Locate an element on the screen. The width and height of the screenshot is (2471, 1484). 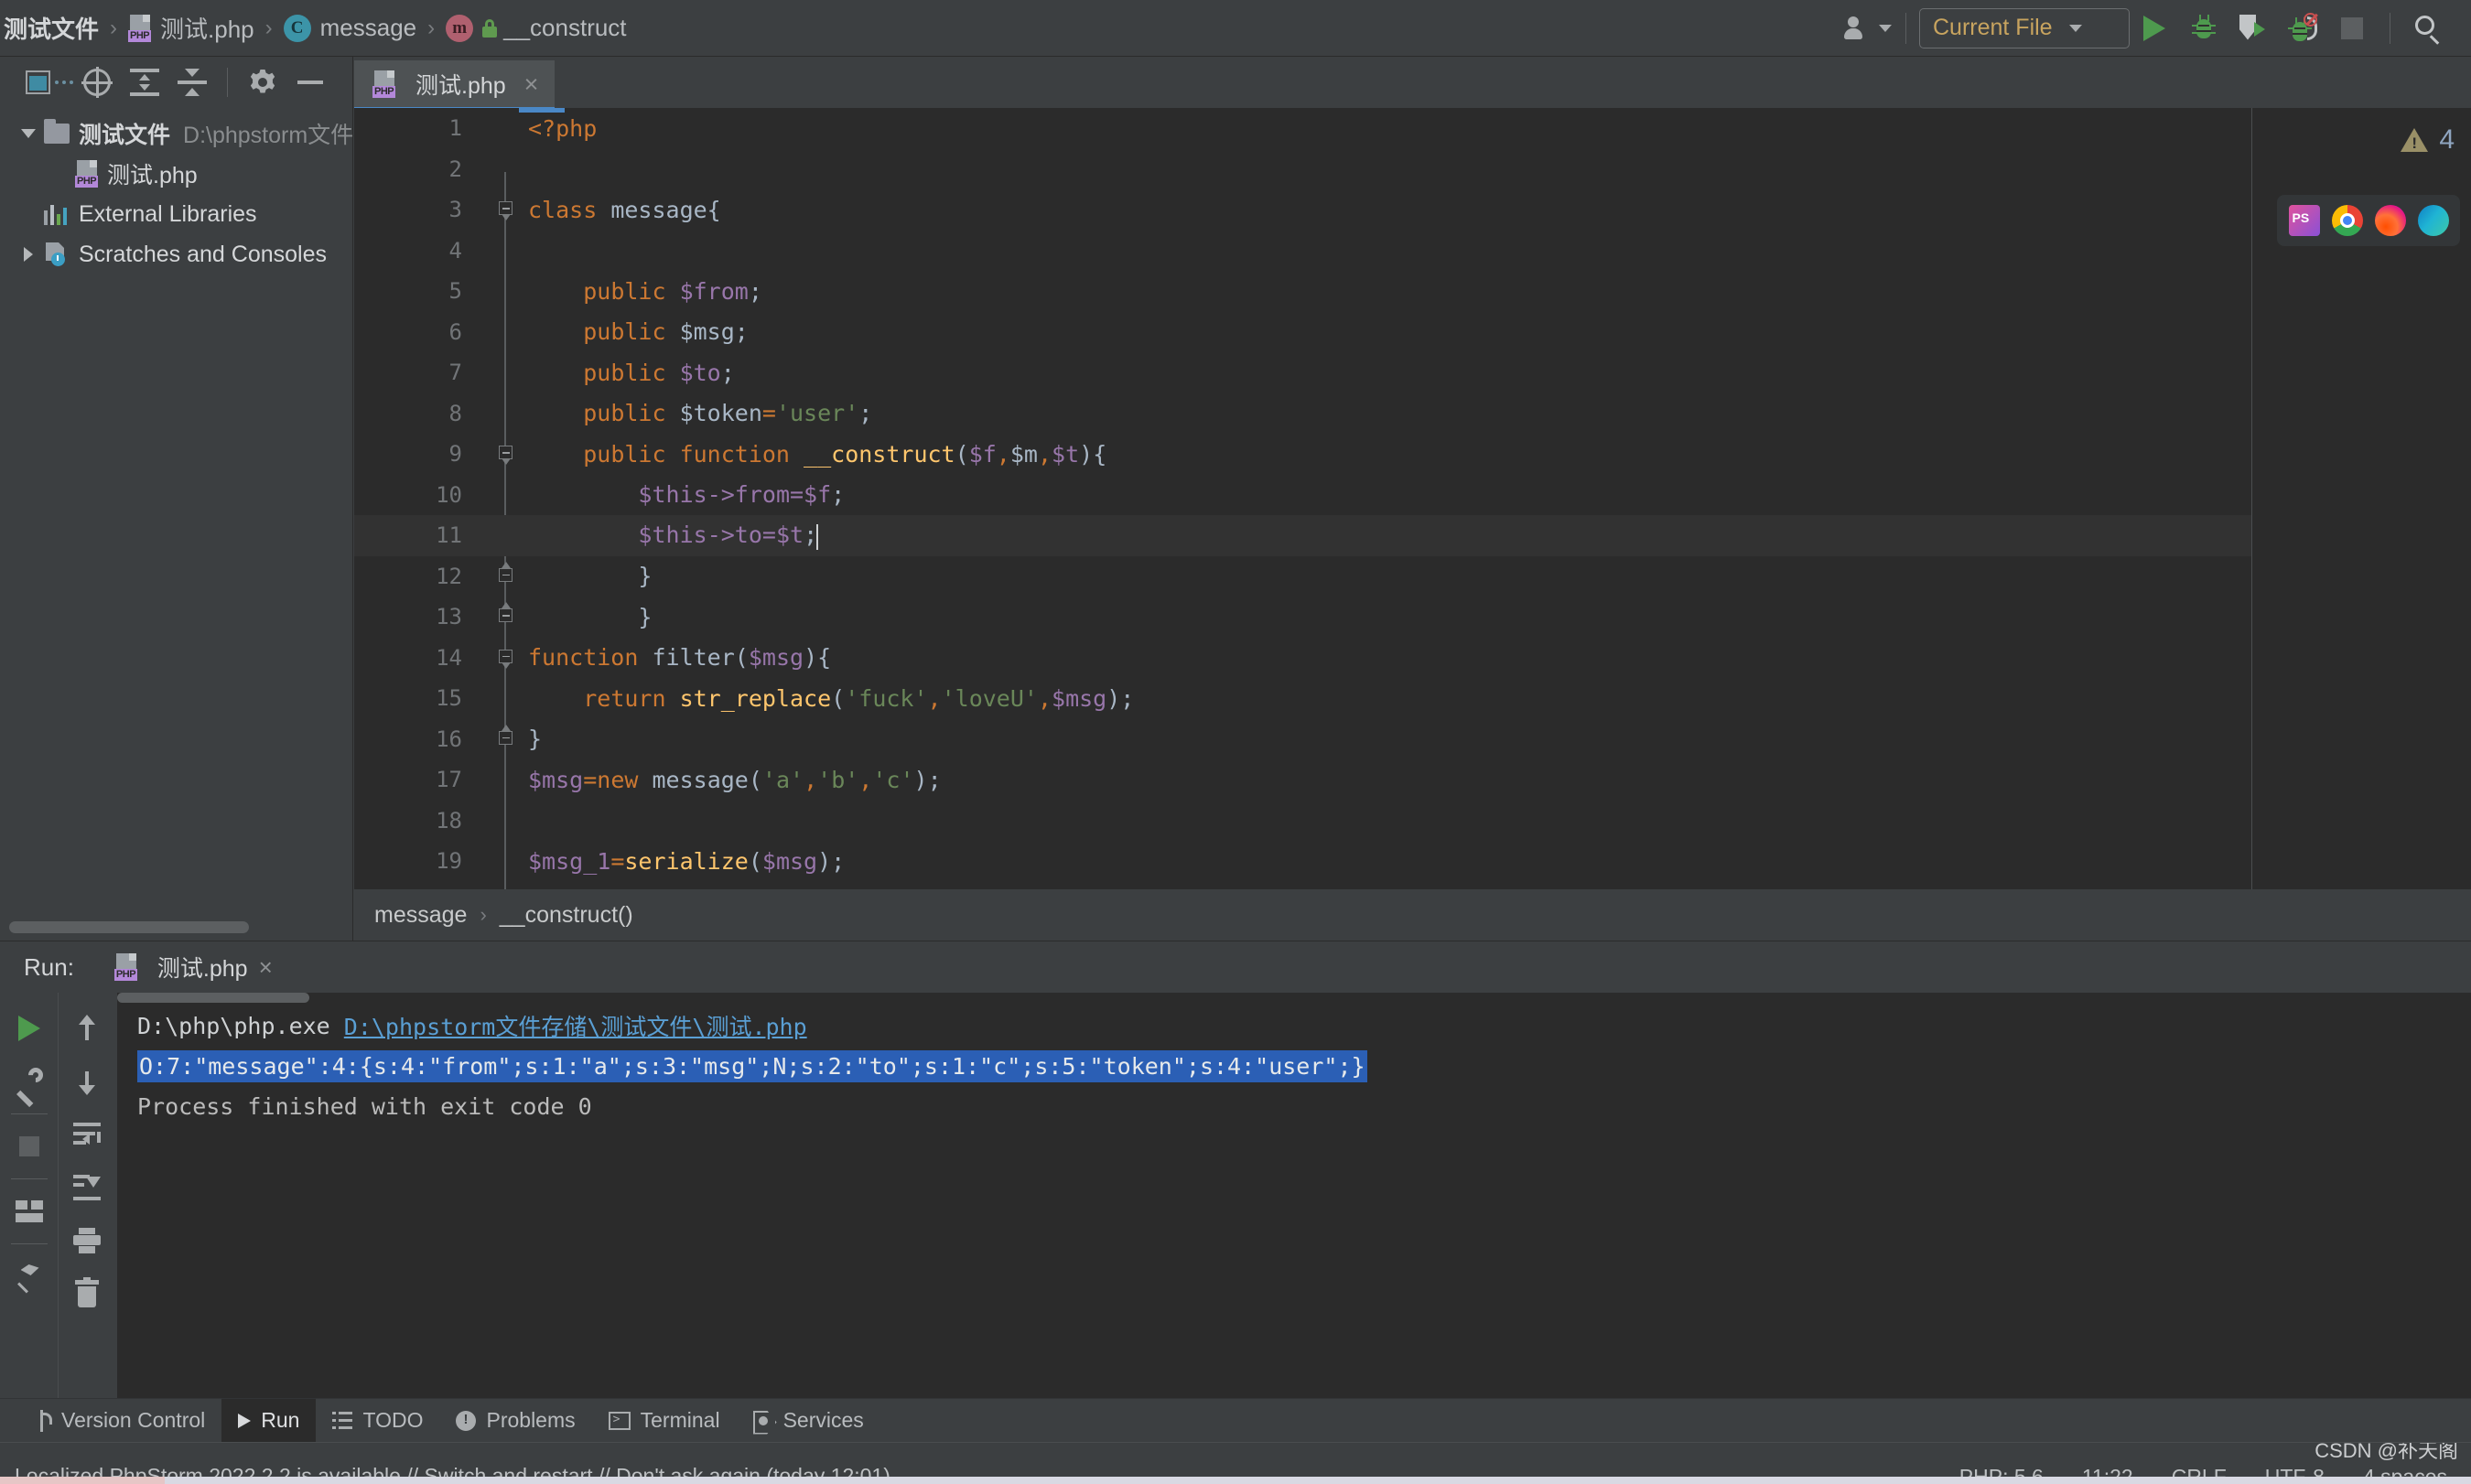
more-options-icon is located at coordinates (64, 82).